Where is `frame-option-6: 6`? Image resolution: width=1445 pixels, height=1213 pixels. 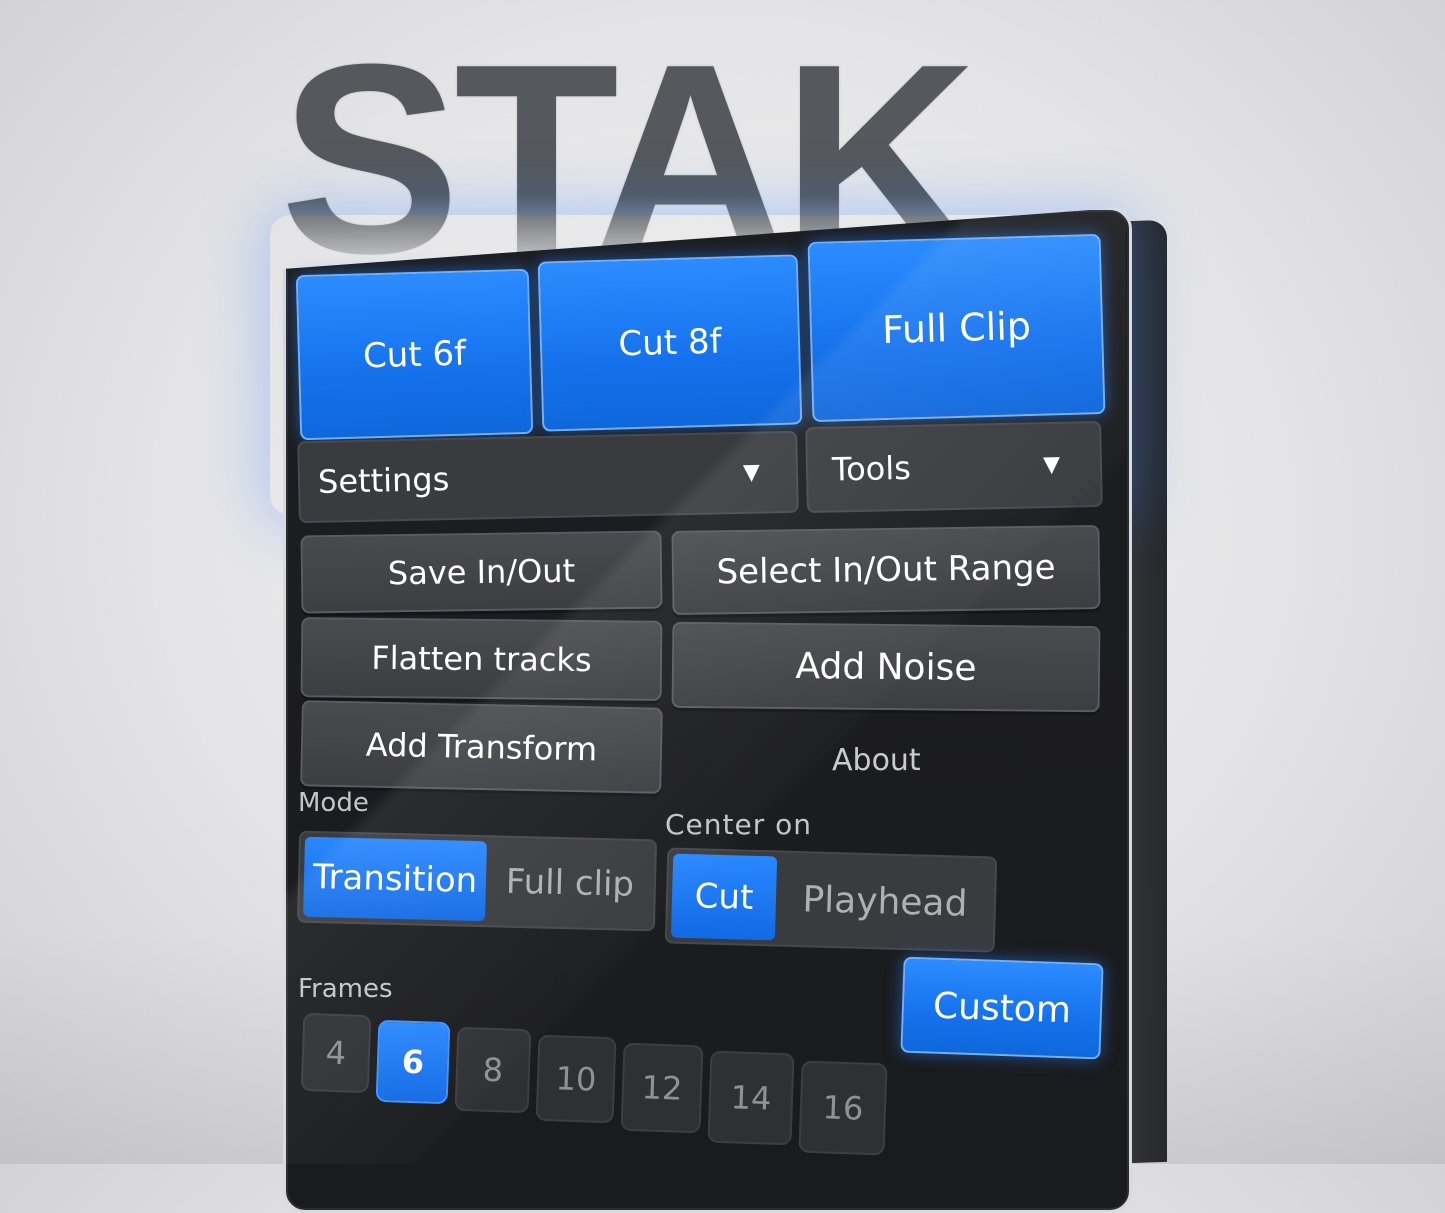
frame-option-6: 6 is located at coordinates (413, 1062).